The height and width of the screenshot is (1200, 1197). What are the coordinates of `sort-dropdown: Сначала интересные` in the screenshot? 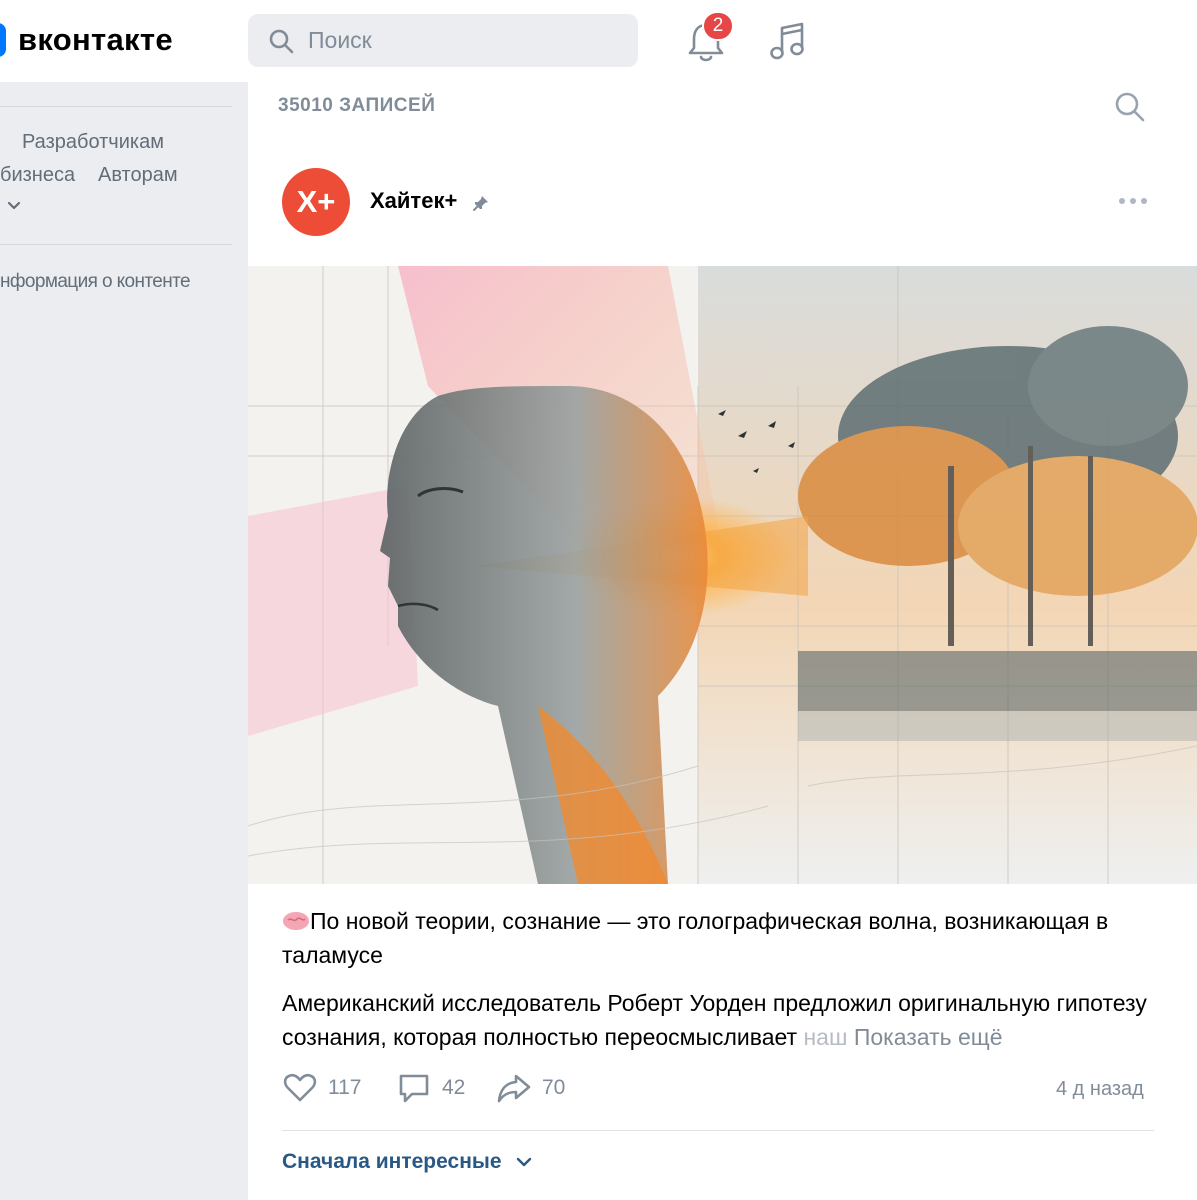 It's located at (408, 1162).